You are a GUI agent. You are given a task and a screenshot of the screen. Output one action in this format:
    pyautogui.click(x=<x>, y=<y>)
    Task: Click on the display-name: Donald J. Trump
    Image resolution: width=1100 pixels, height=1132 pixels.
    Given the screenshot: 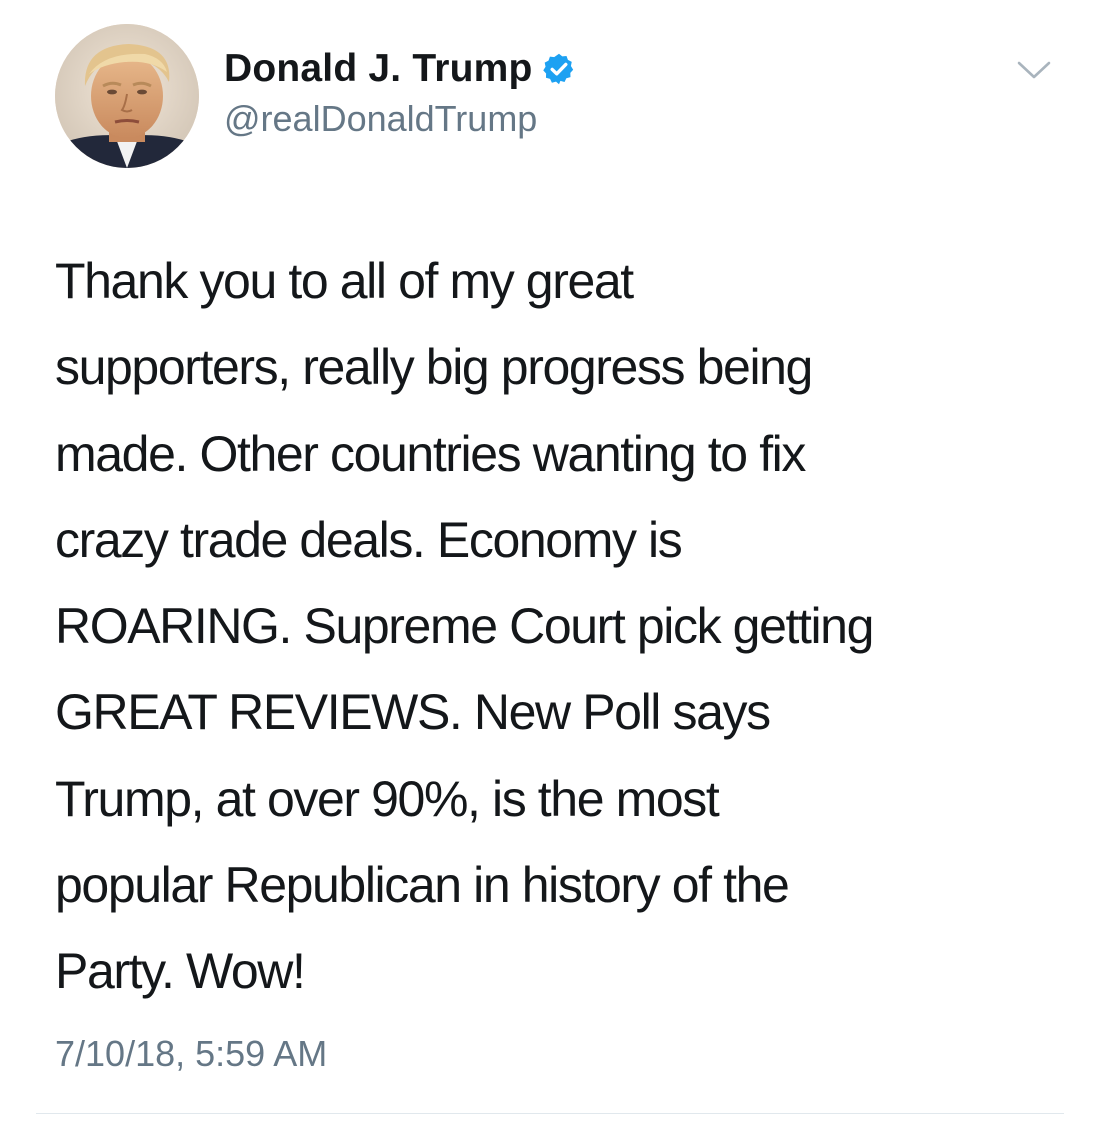 What is the action you would take?
    pyautogui.click(x=378, y=69)
    